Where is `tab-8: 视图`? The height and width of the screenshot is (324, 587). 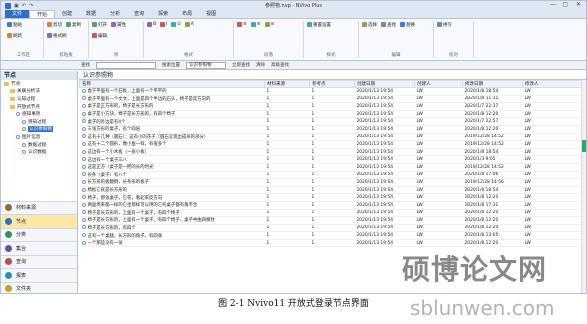
tab-8: 视图 is located at coordinates (211, 14).